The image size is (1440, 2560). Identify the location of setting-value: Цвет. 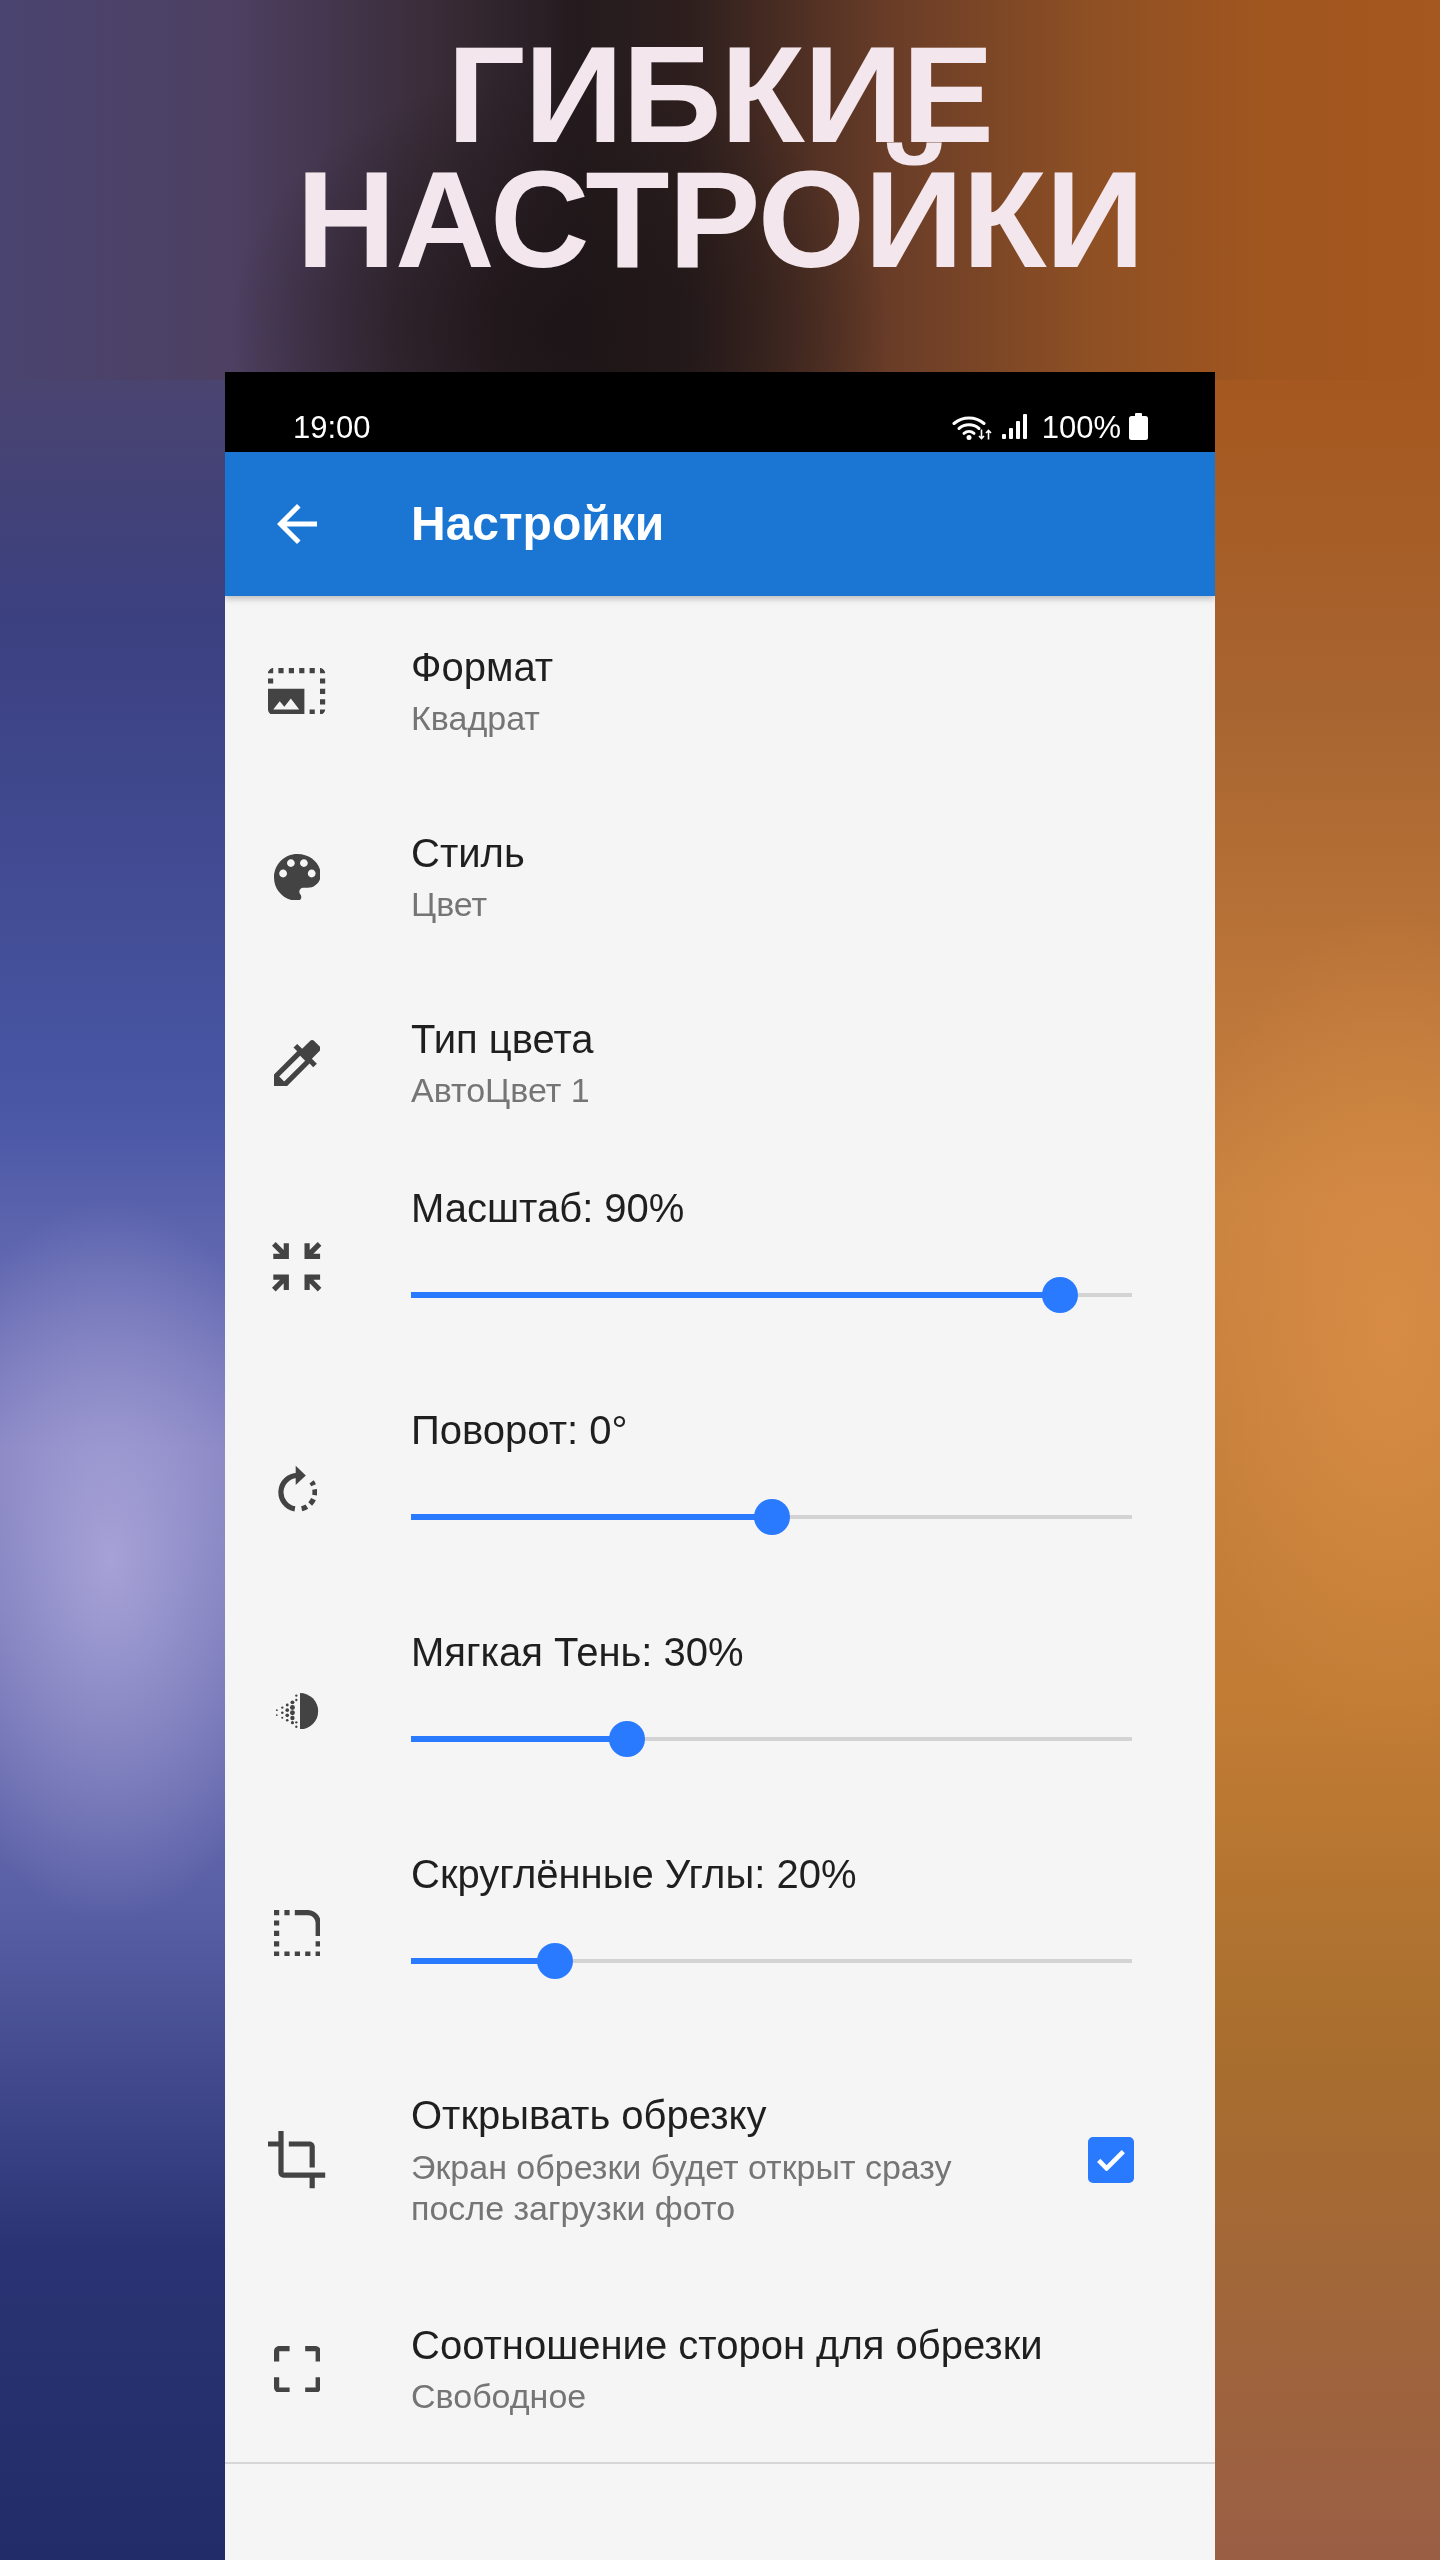
(450, 904).